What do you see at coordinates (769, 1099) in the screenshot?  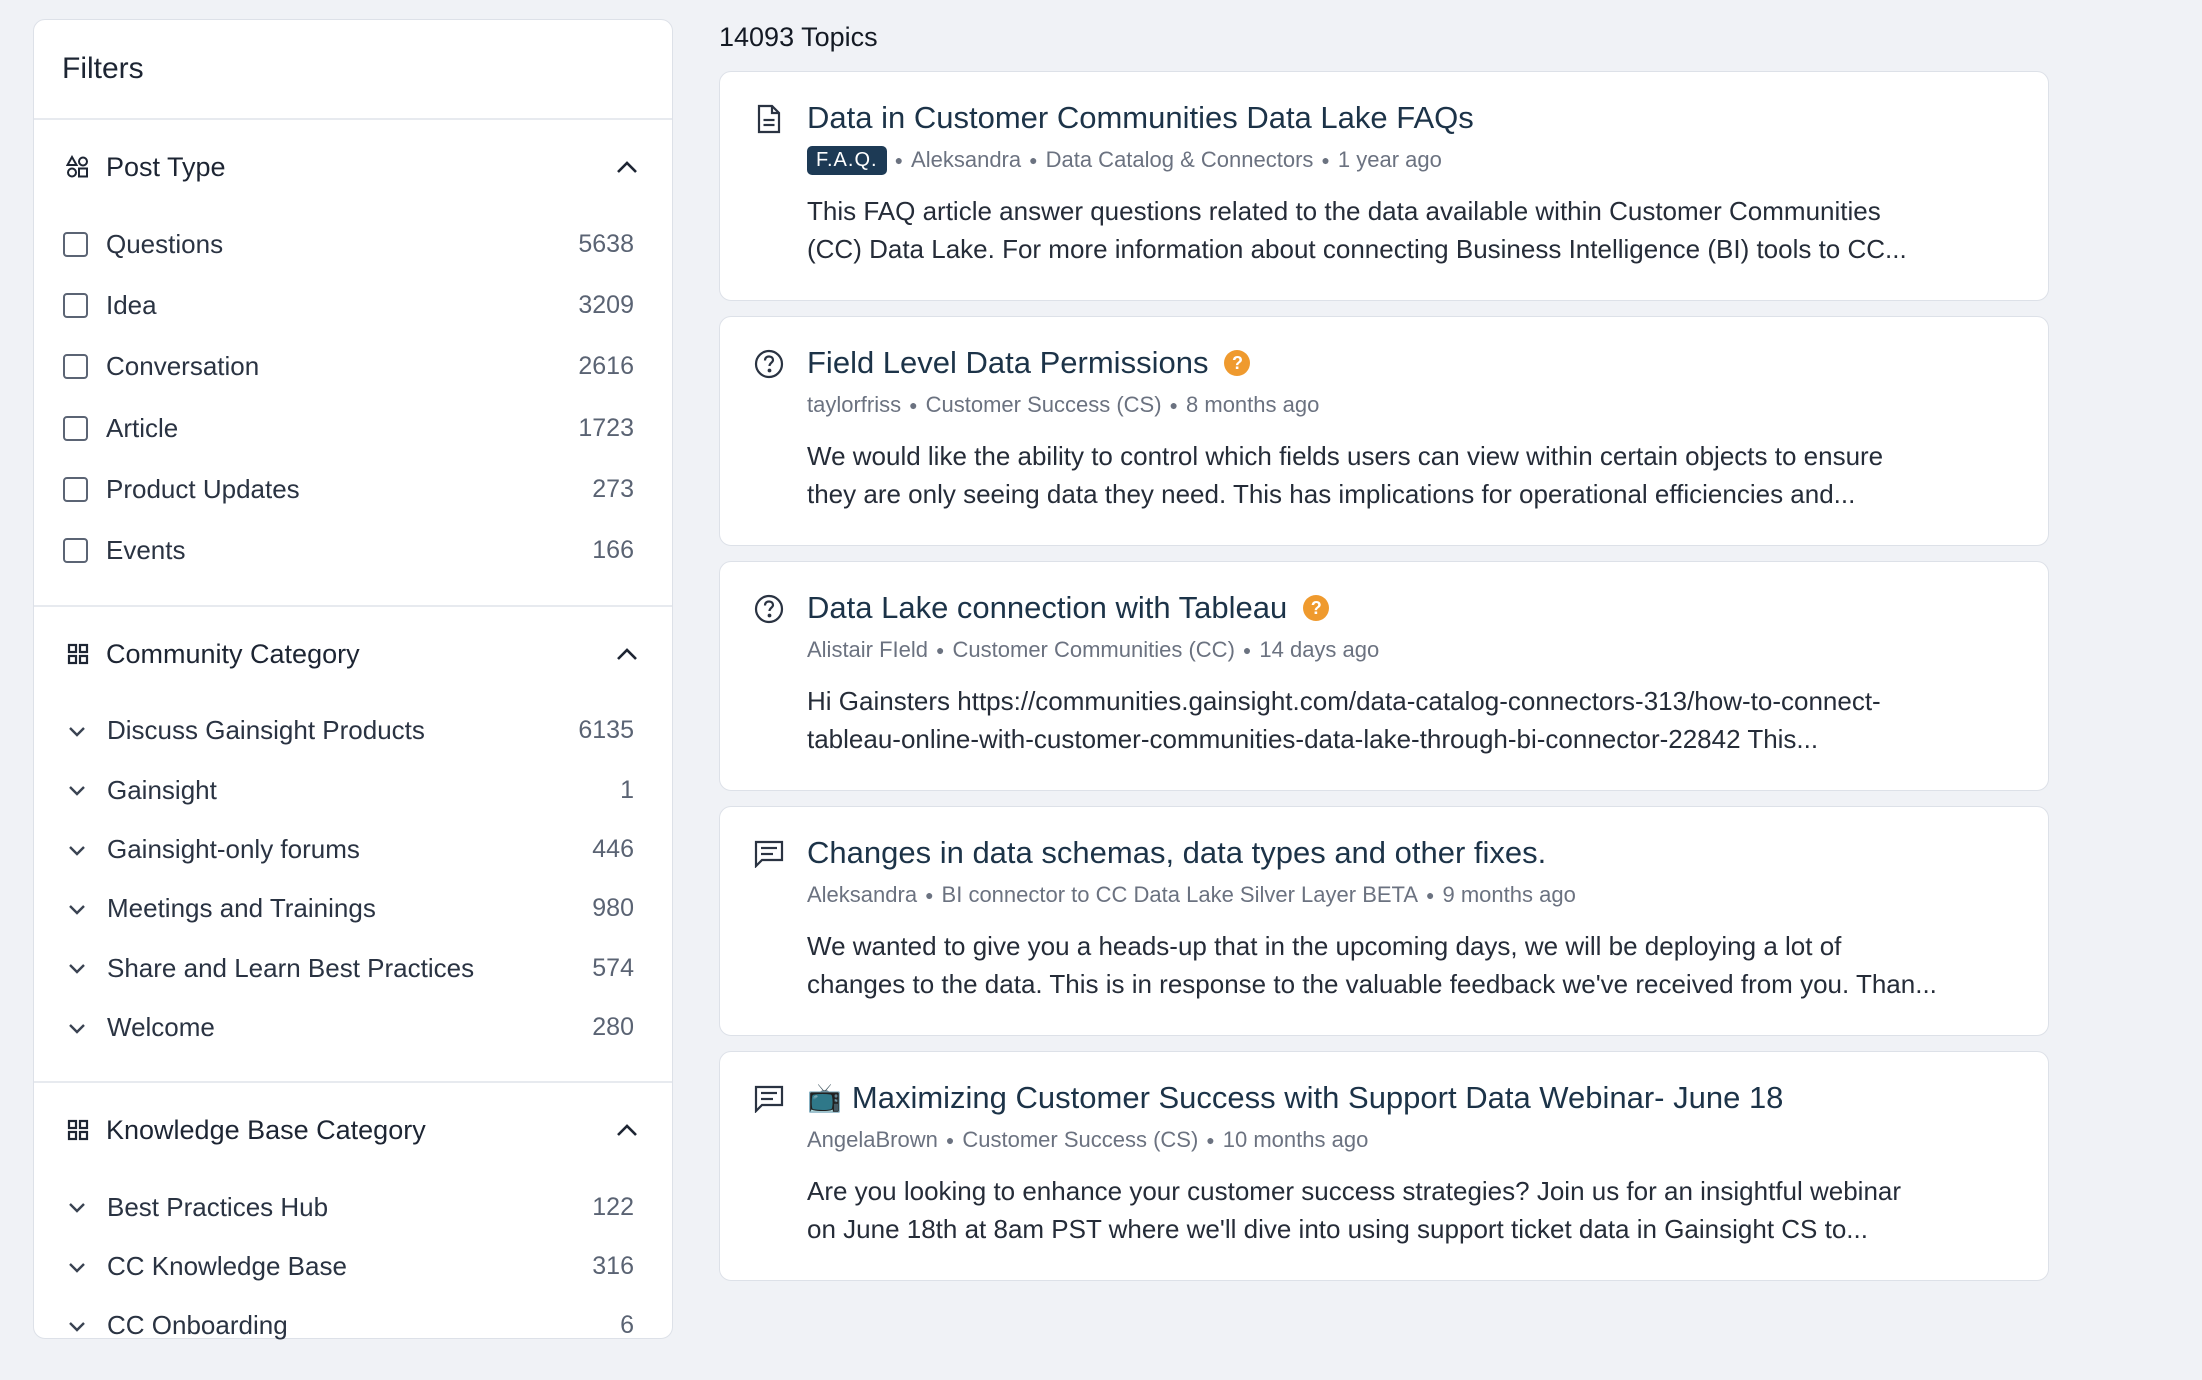 I see `conversation-icon` at bounding box center [769, 1099].